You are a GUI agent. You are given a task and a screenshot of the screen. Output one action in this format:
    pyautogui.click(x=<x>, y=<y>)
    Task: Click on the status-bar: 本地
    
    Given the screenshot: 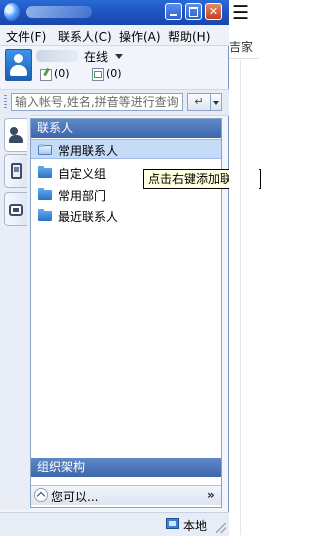 What is the action you would take?
    pyautogui.click(x=114, y=524)
    